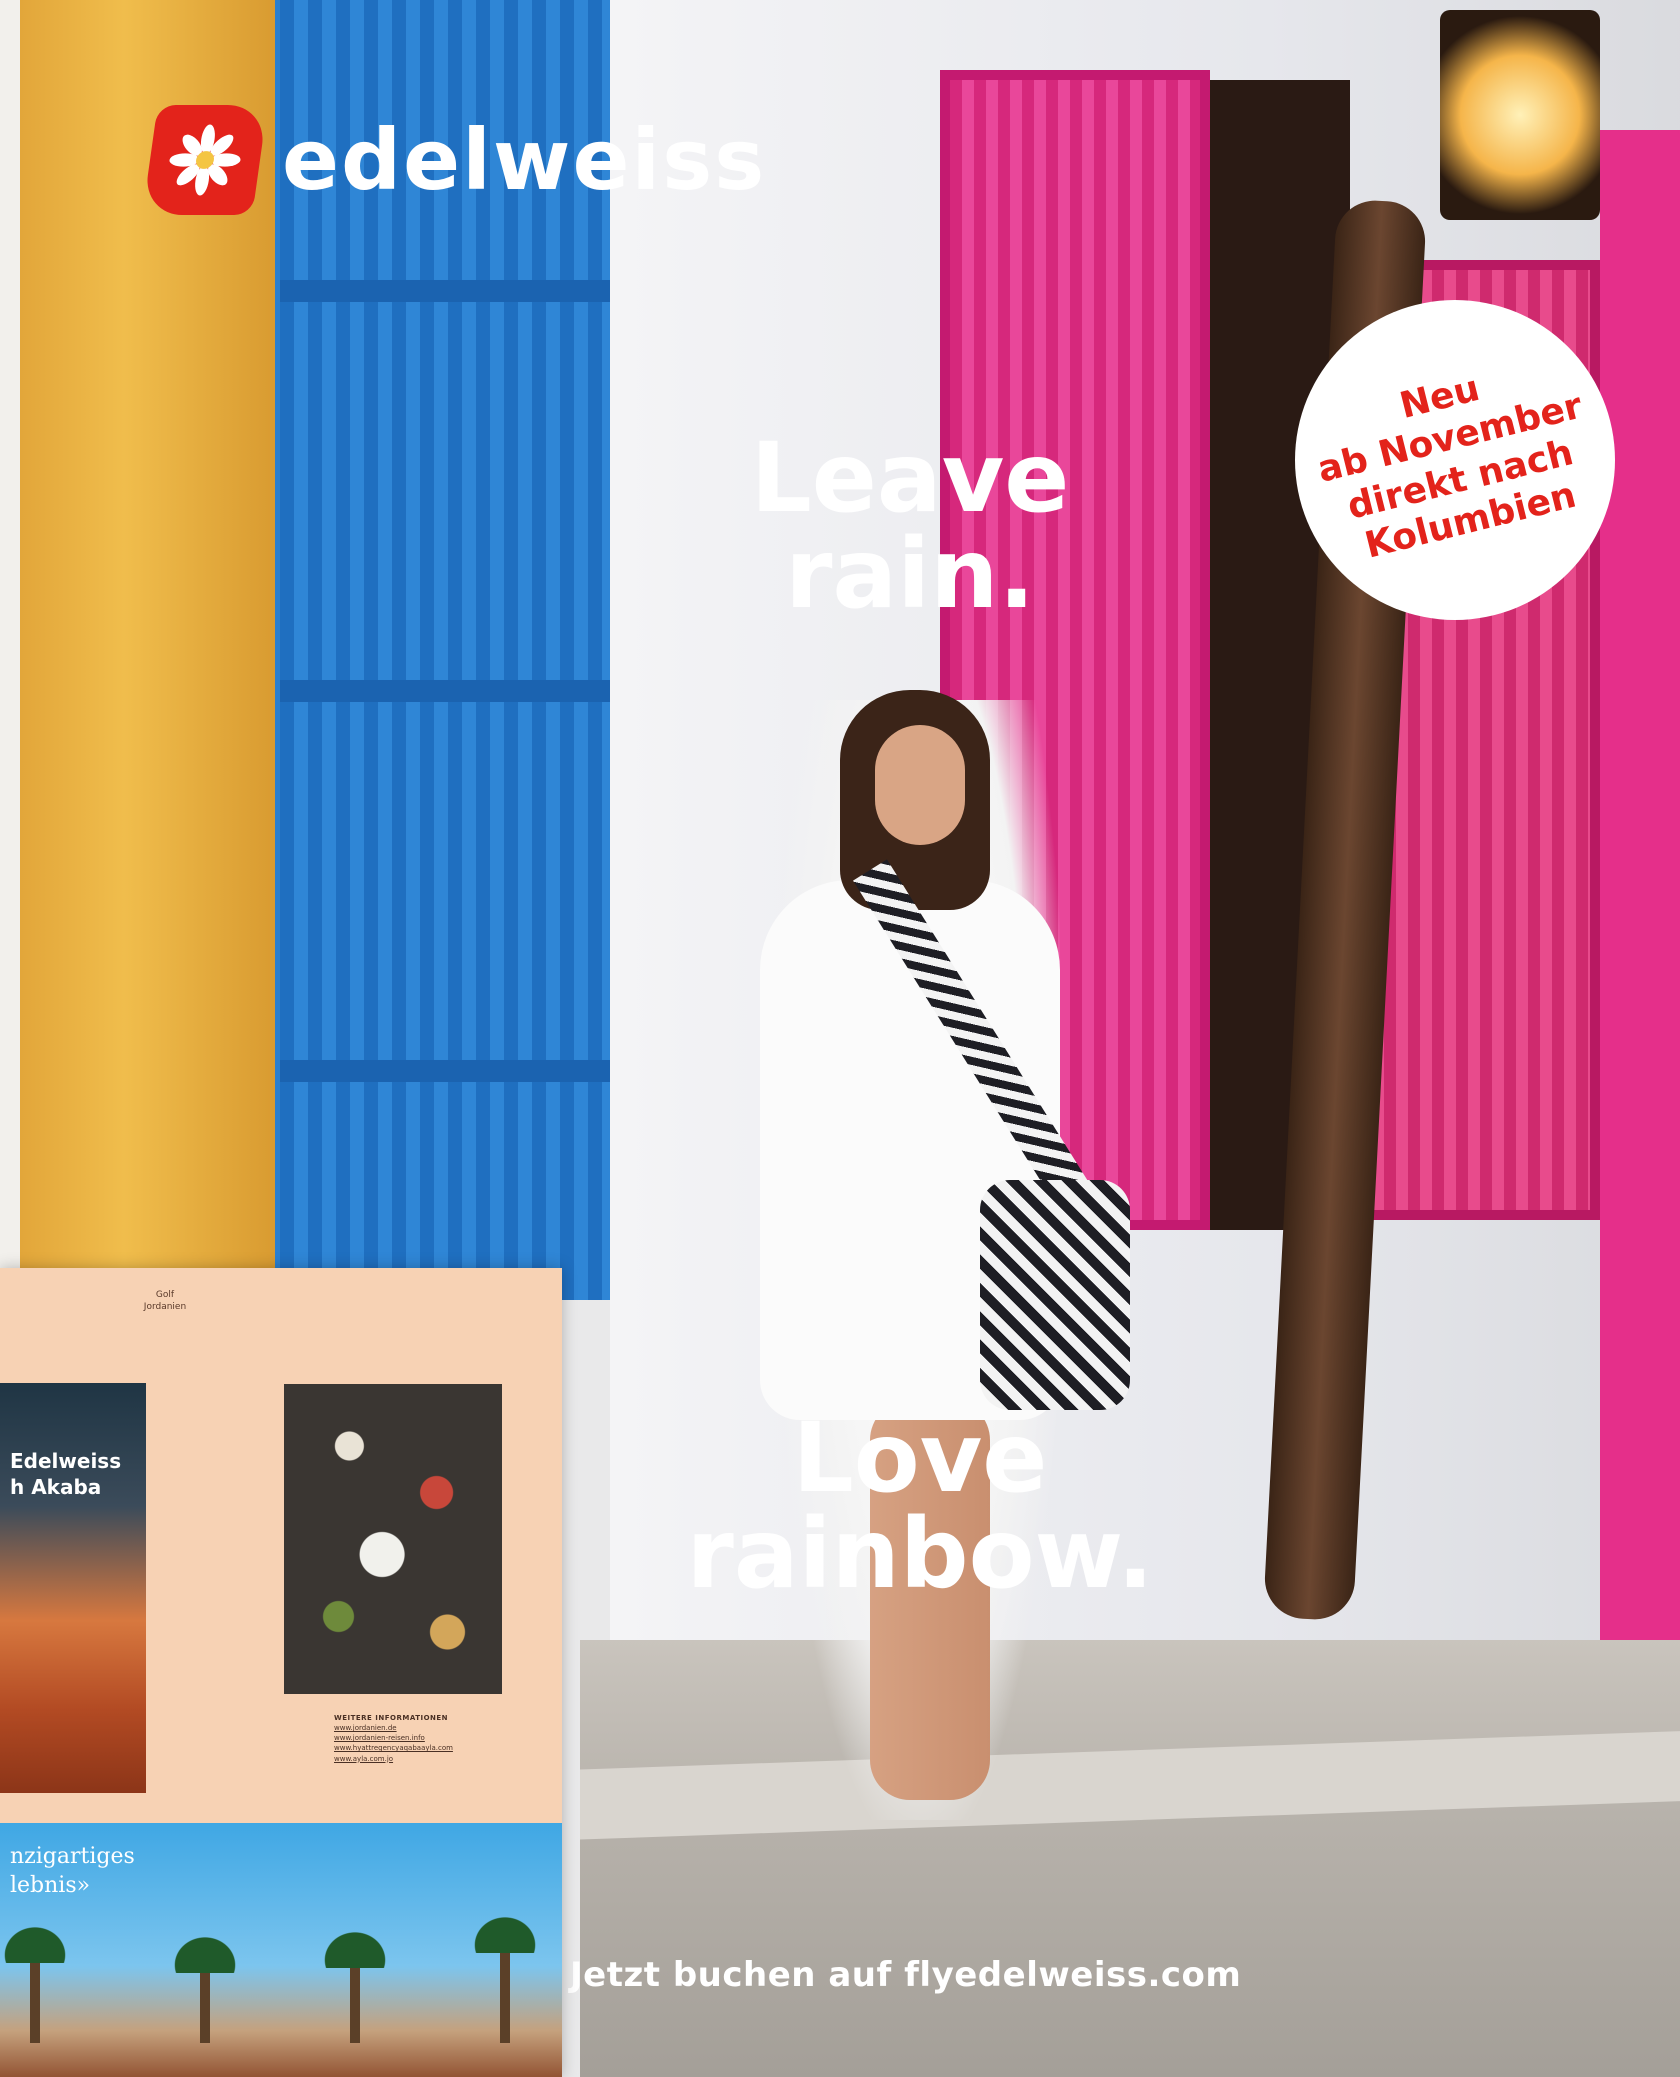 This screenshot has width=1680, height=2077. I want to click on brochure-bottom-title-line-1: nzigartiges, so click(72, 1856).